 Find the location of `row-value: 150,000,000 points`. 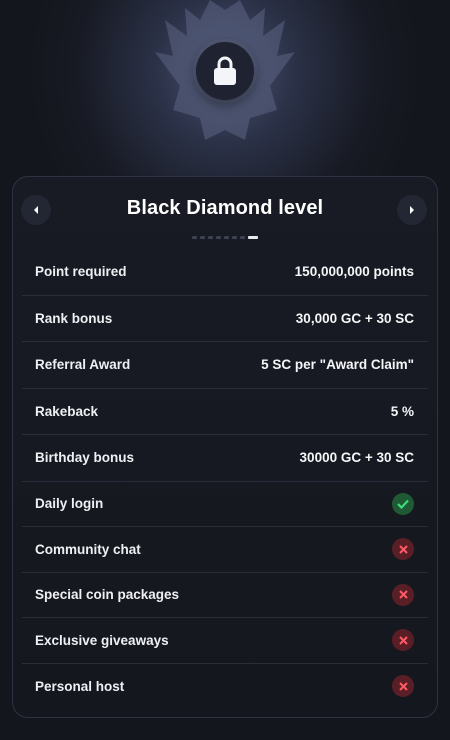

row-value: 150,000,000 points is located at coordinates (354, 272).